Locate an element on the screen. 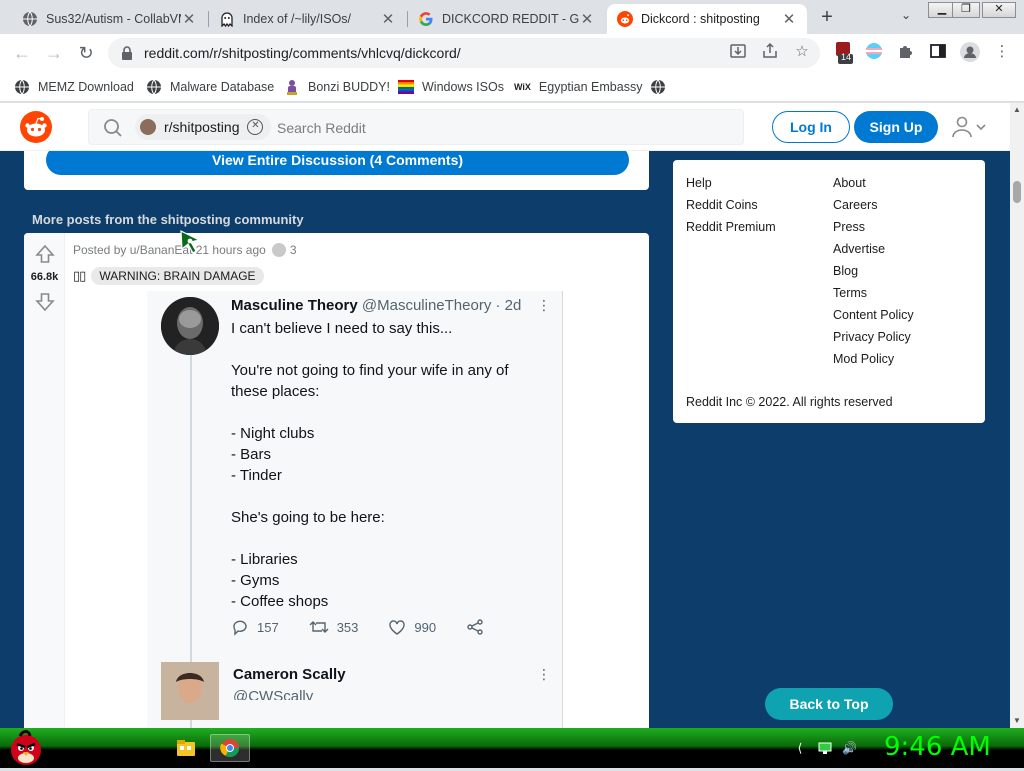  bookmark-egyptian-embassy: WiX Egyptian Embassy is located at coordinates (578, 87).